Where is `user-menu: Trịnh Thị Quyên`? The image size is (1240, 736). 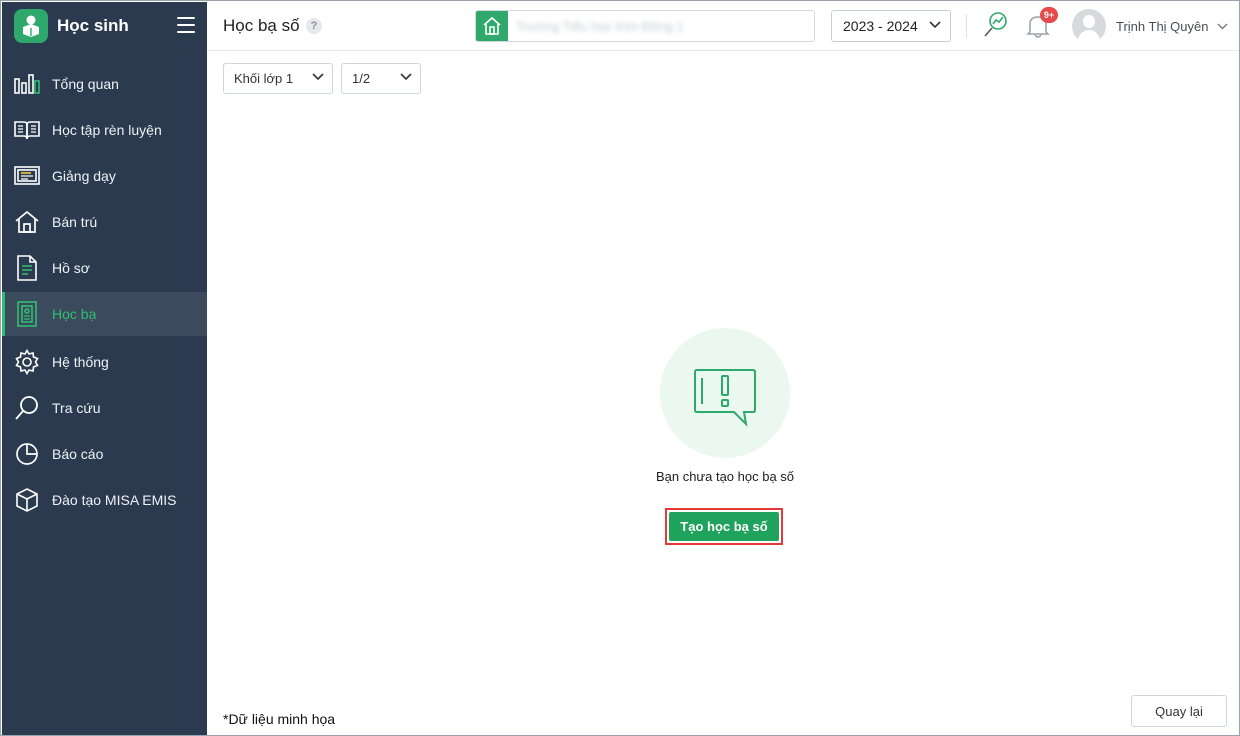
user-menu: Trịnh Thị Quyên is located at coordinates (1150, 26).